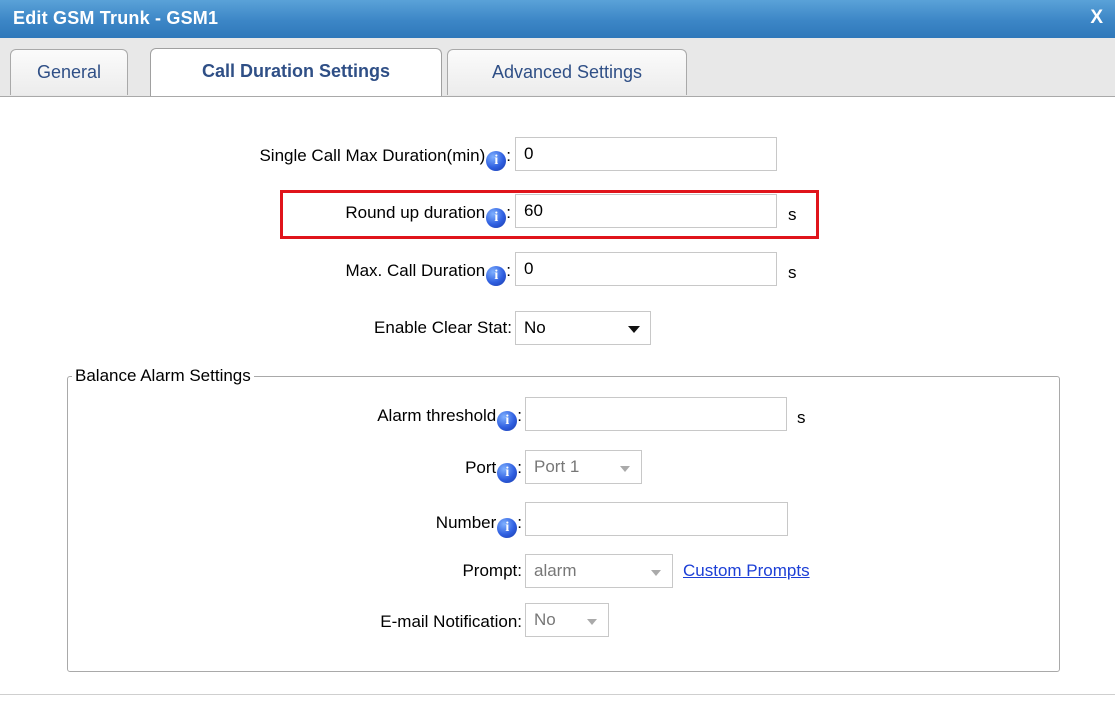 The height and width of the screenshot is (706, 1115). What do you see at coordinates (296, 72) in the screenshot?
I see `tab-call-duration-settings: Call Duration Settings` at bounding box center [296, 72].